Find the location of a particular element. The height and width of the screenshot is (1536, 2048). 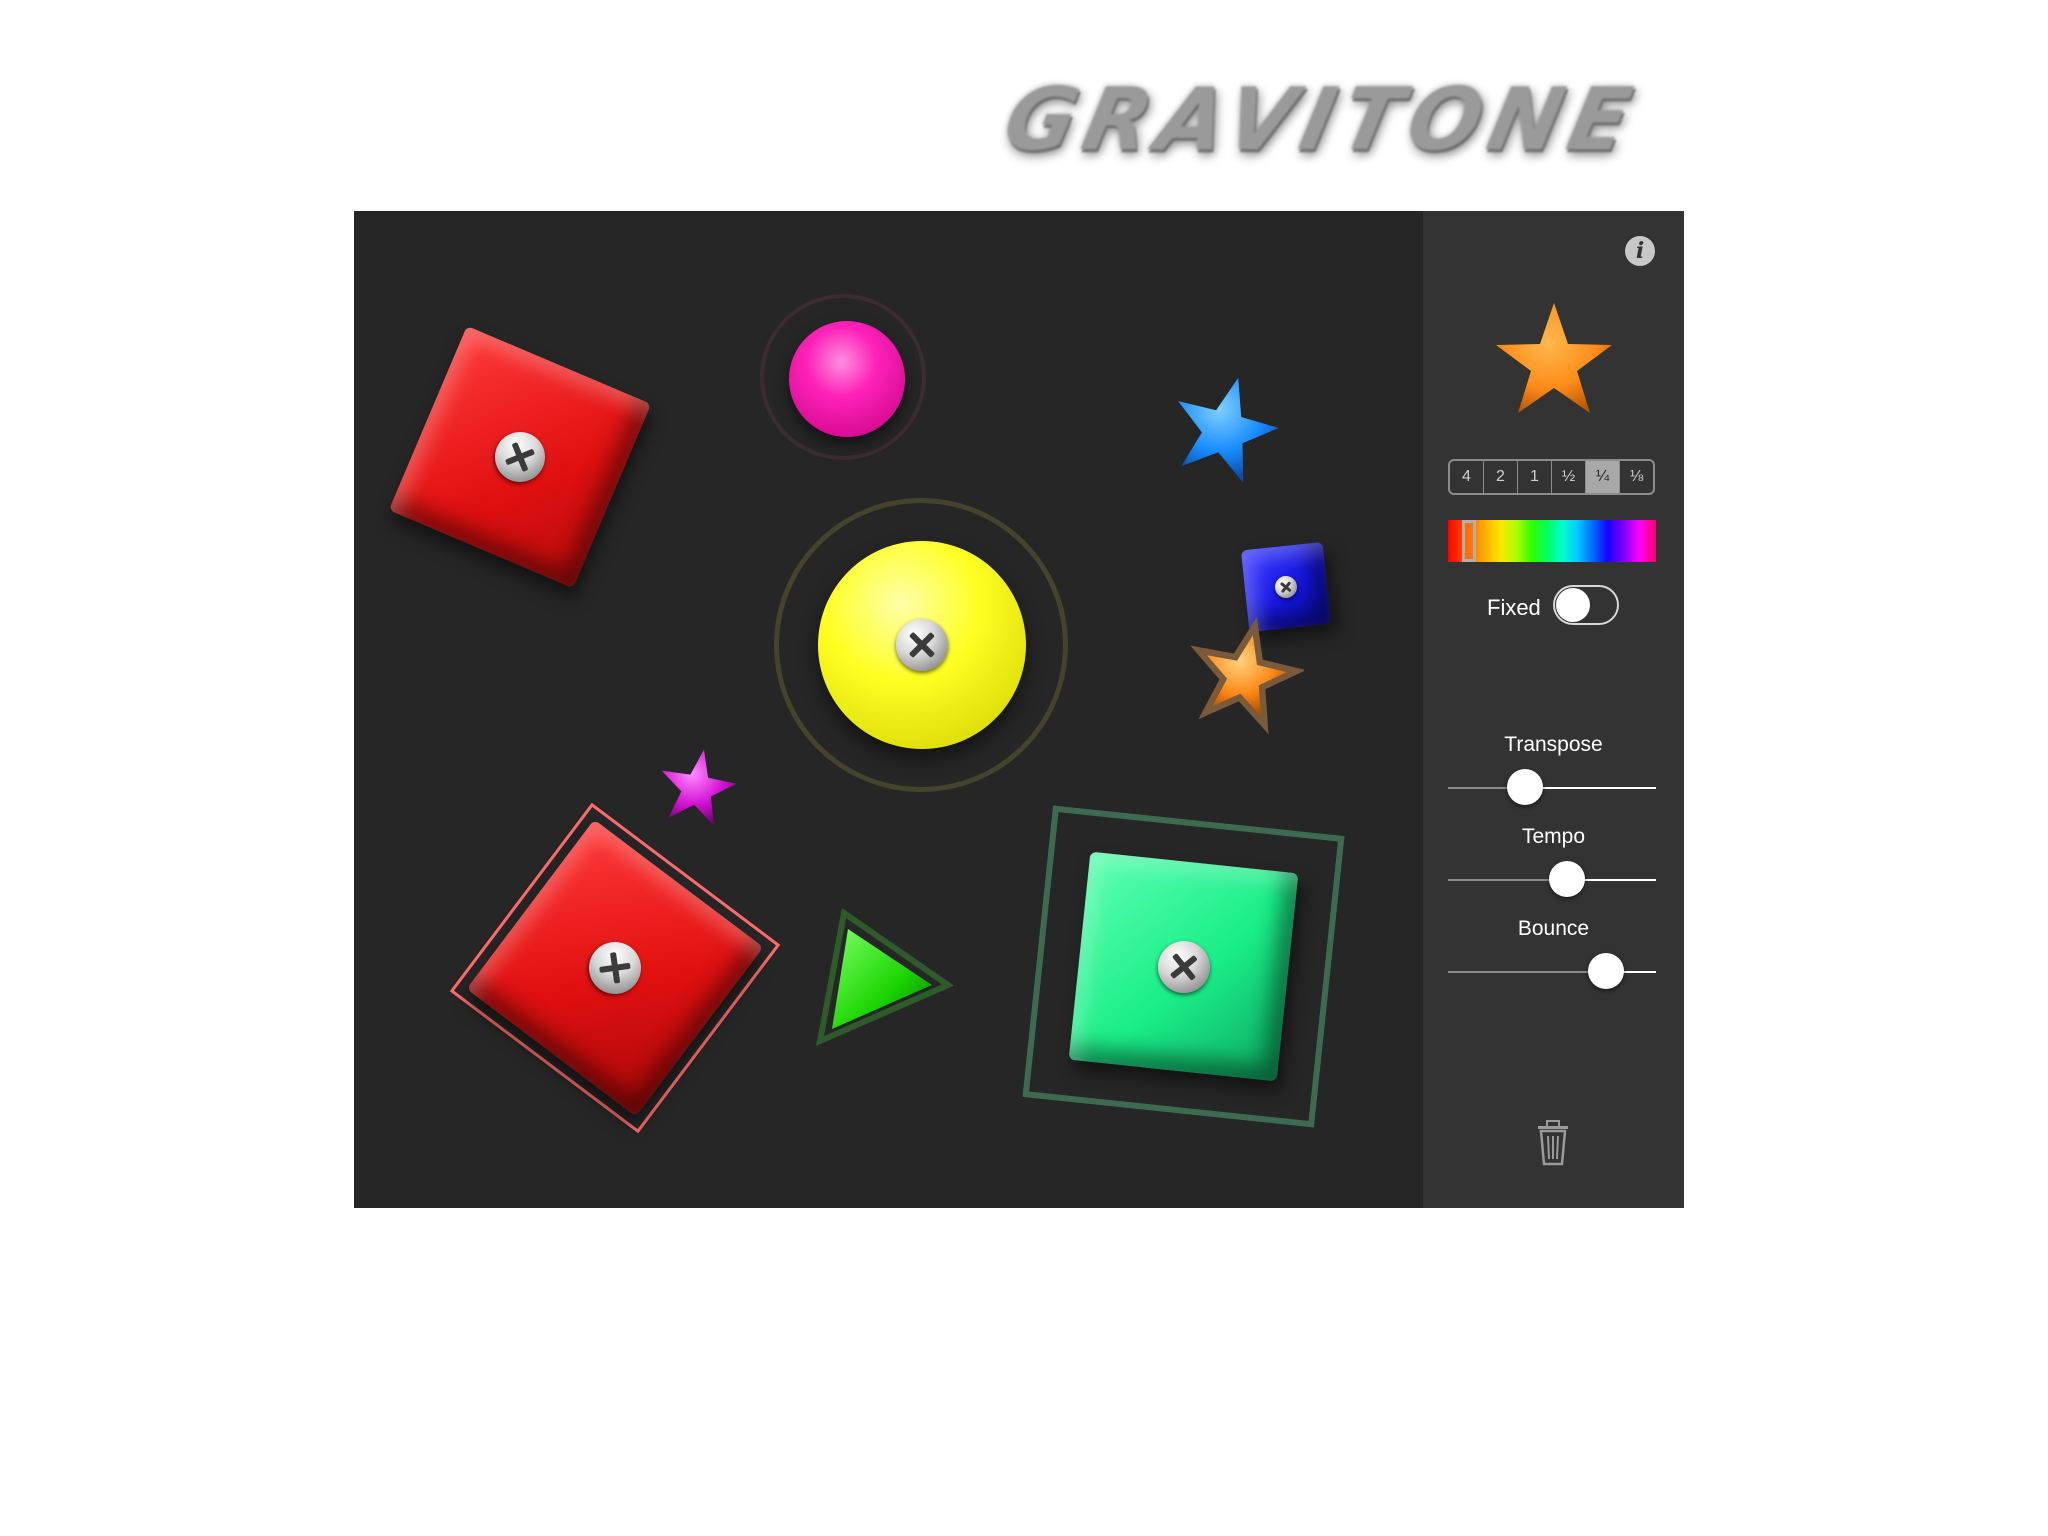

note-length-option-selected: ¼ is located at coordinates (1603, 477).